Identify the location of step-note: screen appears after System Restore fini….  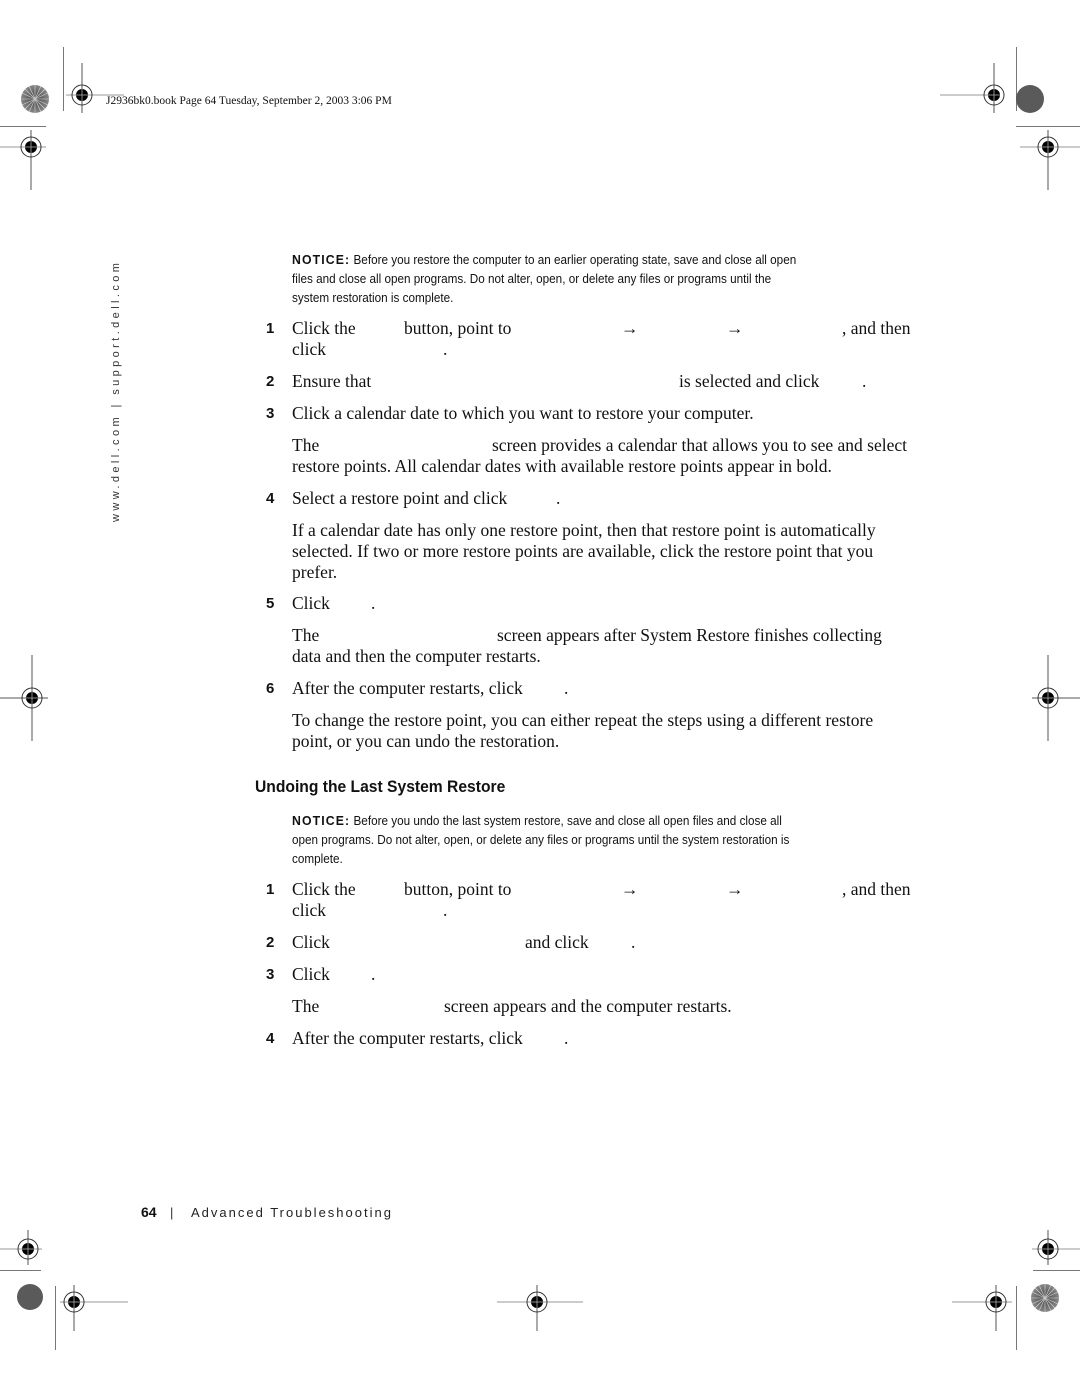
(689, 635).